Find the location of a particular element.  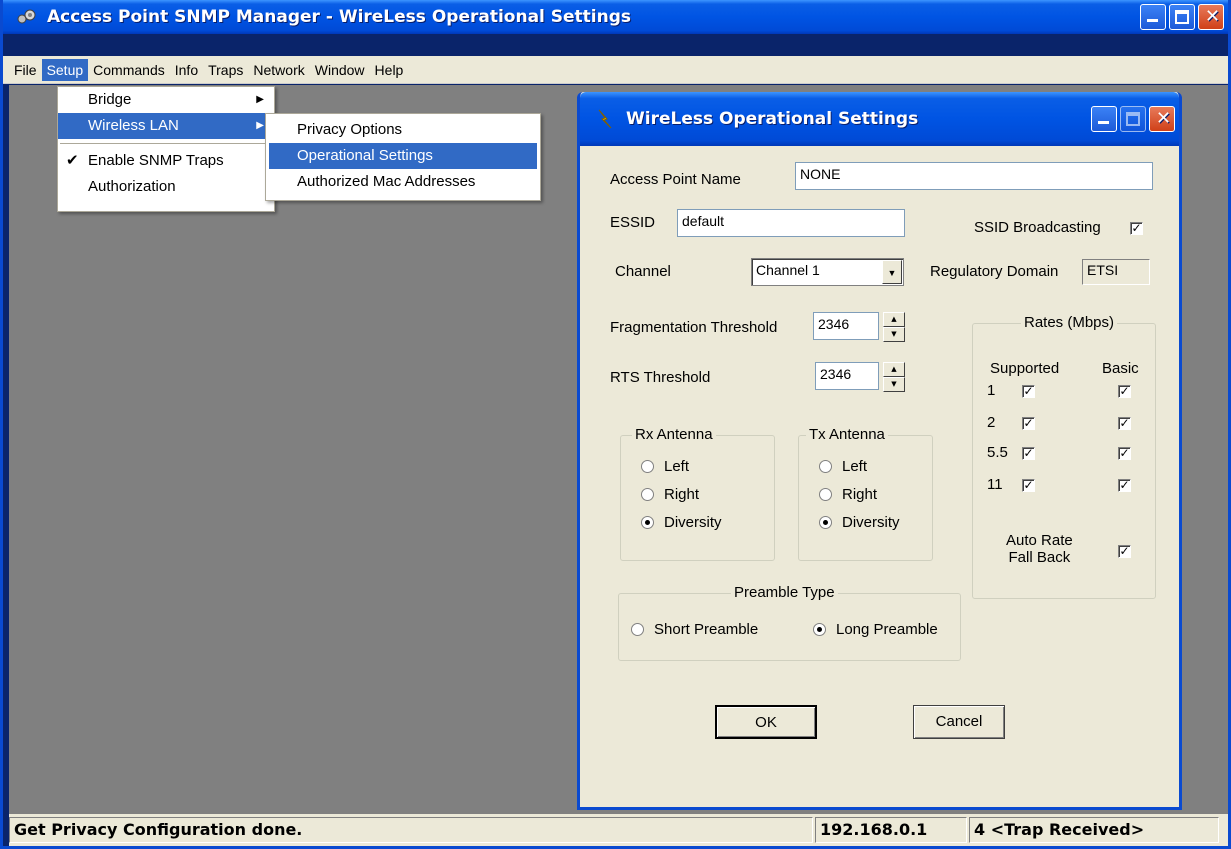

menu-item-enable-snmp-traps: ✔ Enable SNMP Traps is located at coordinates (166, 161).